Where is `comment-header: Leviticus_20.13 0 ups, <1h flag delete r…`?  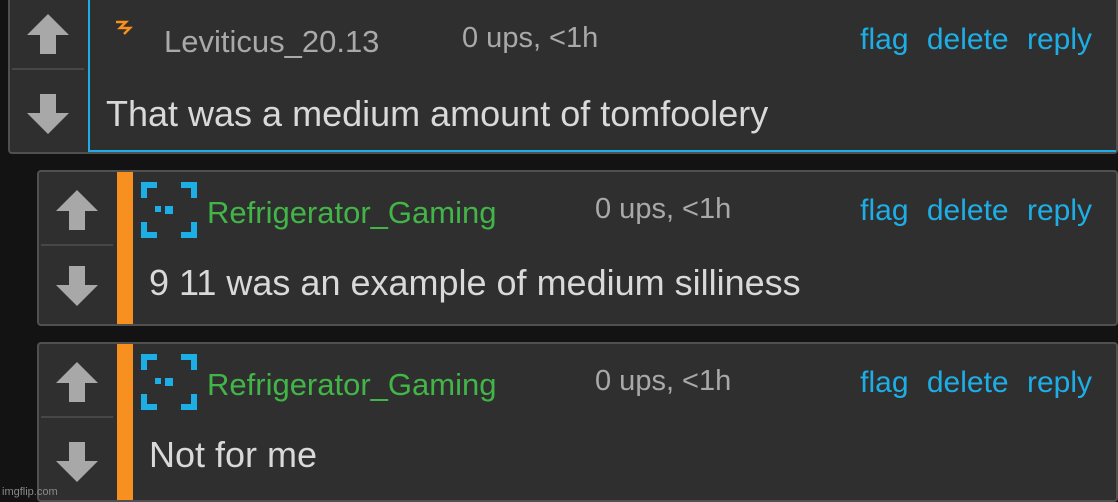
comment-header: Leviticus_20.13 0 ups, <1h flag delete r… is located at coordinates (603, 39).